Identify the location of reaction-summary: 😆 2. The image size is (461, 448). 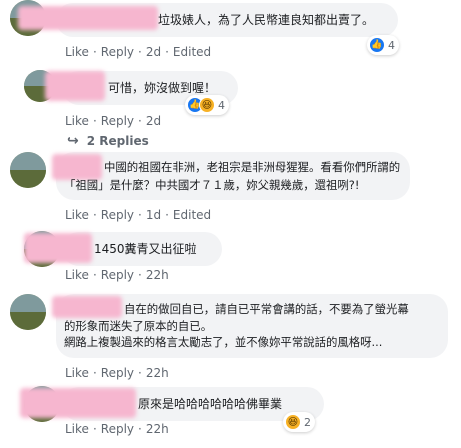
(299, 422).